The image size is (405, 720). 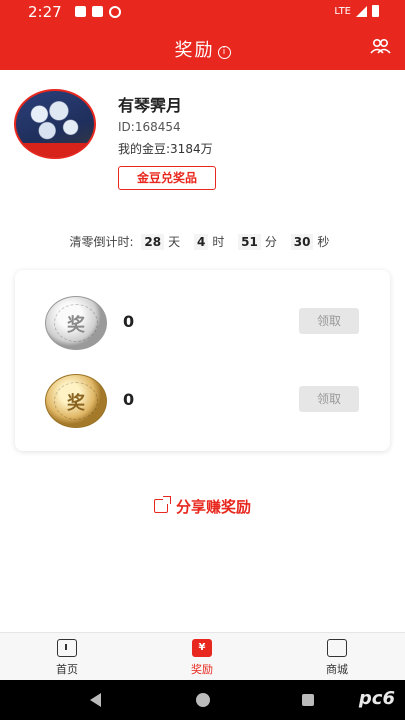 I want to click on gold-medal-icon: 奖, so click(x=76, y=401).